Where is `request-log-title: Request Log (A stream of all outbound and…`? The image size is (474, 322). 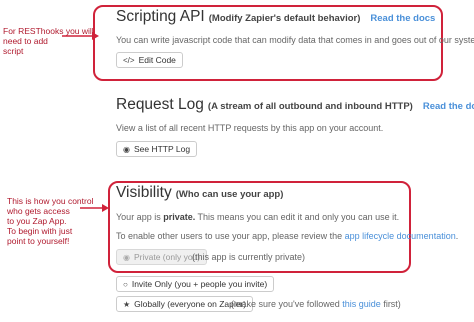 request-log-title: Request Log (A stream of all outbound and… is located at coordinates (295, 105).